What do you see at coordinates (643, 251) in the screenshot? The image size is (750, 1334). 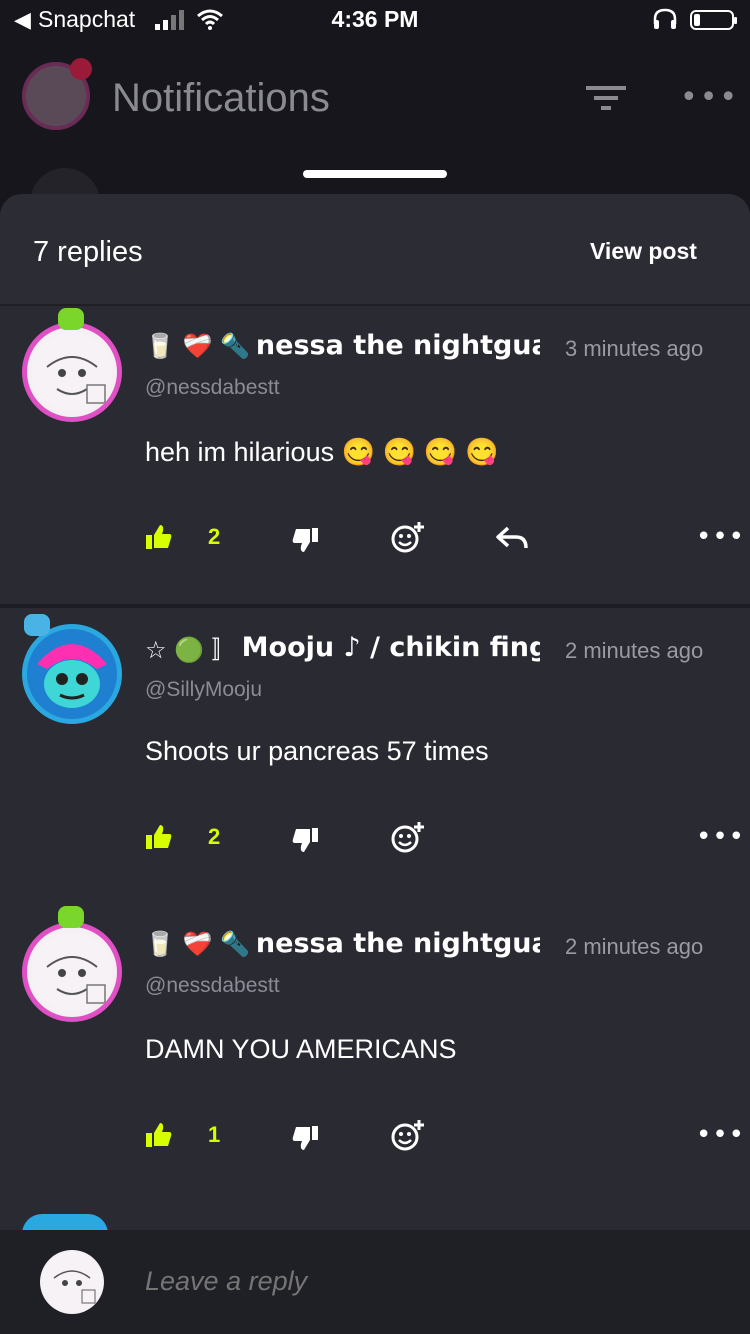 I see `view-post-button: View post` at bounding box center [643, 251].